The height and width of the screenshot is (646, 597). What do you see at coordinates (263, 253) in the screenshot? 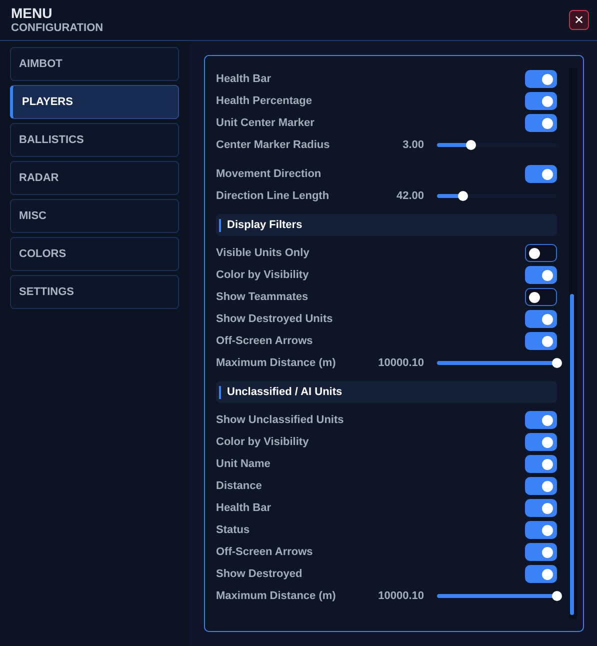
I see `setting-label: Visible Units Only` at bounding box center [263, 253].